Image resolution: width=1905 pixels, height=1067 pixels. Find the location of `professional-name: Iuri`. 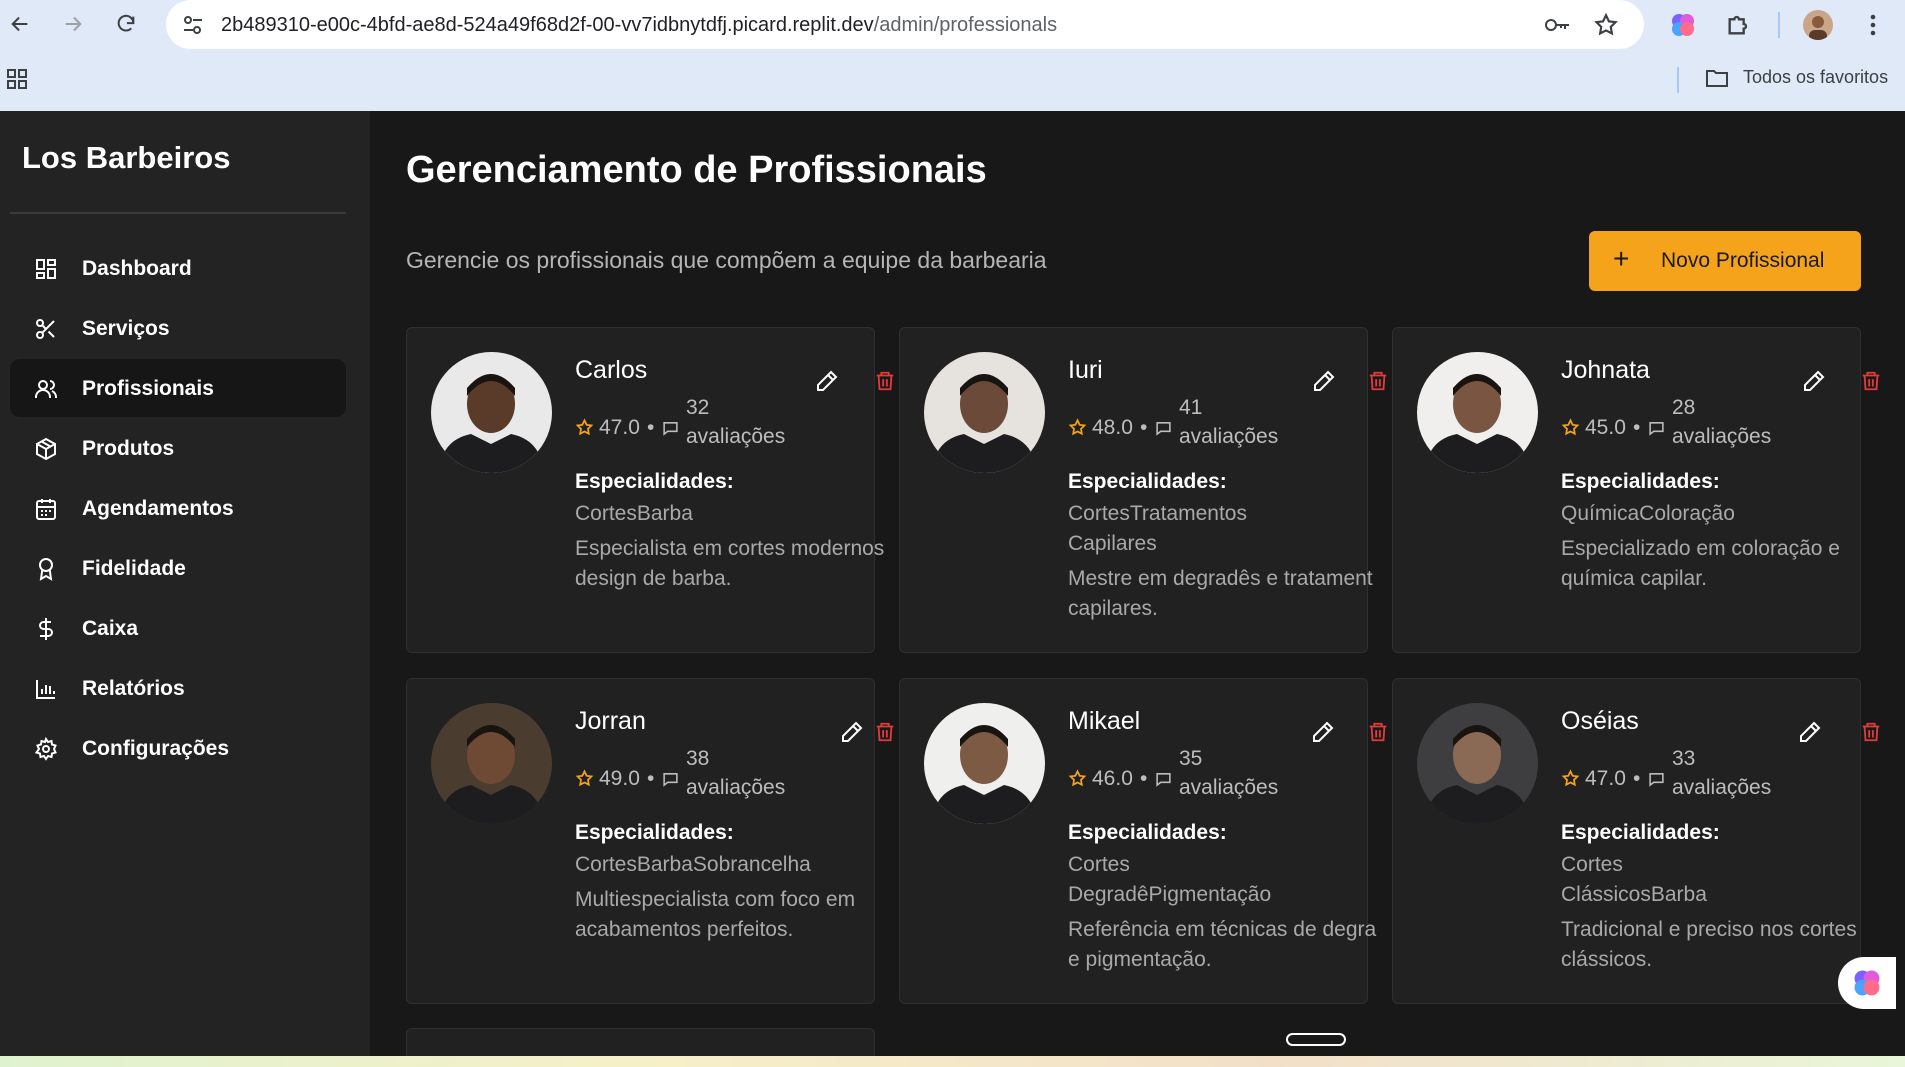

professional-name: Iuri is located at coordinates (1085, 370).